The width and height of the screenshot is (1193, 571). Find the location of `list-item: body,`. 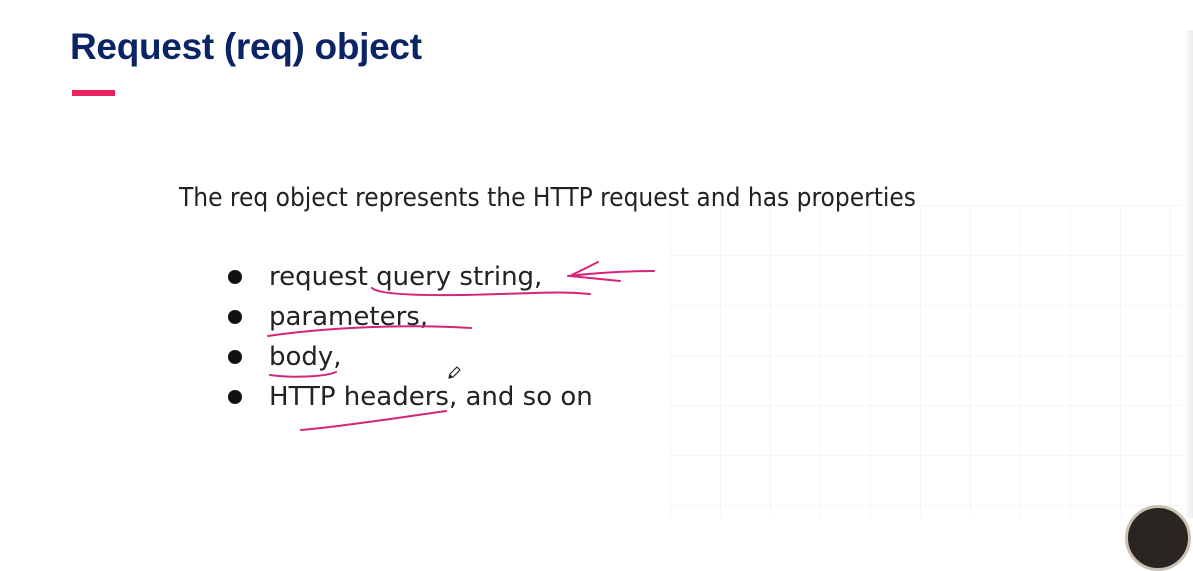

list-item: body, is located at coordinates (410, 357).